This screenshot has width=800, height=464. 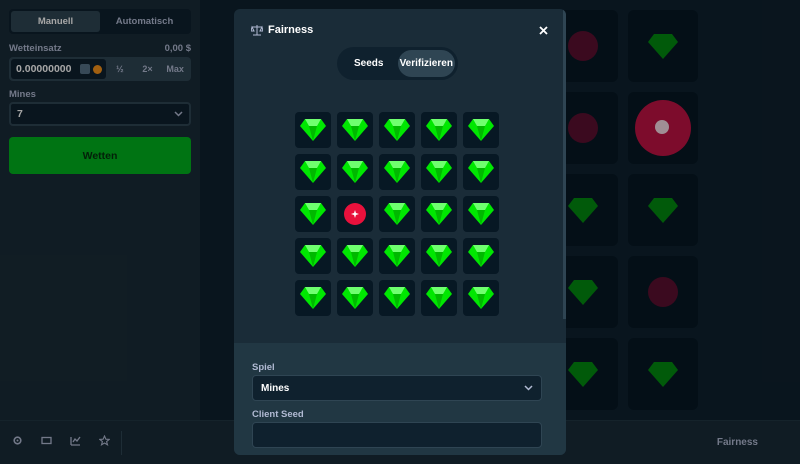 What do you see at coordinates (528, 388) in the screenshot?
I see `chevron-down-icon` at bounding box center [528, 388].